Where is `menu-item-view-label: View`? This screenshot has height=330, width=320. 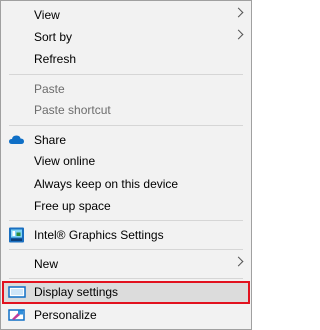
menu-item-view-label: View is located at coordinates (47, 15).